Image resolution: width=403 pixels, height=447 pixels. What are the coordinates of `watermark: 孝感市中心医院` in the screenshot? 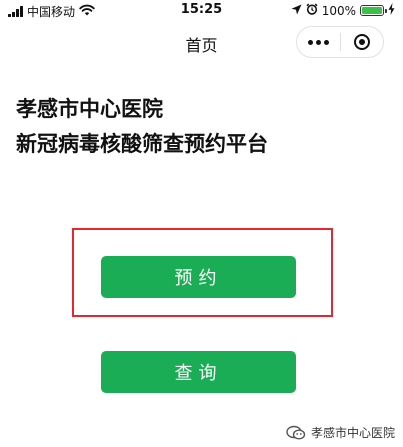 It's located at (340, 432).